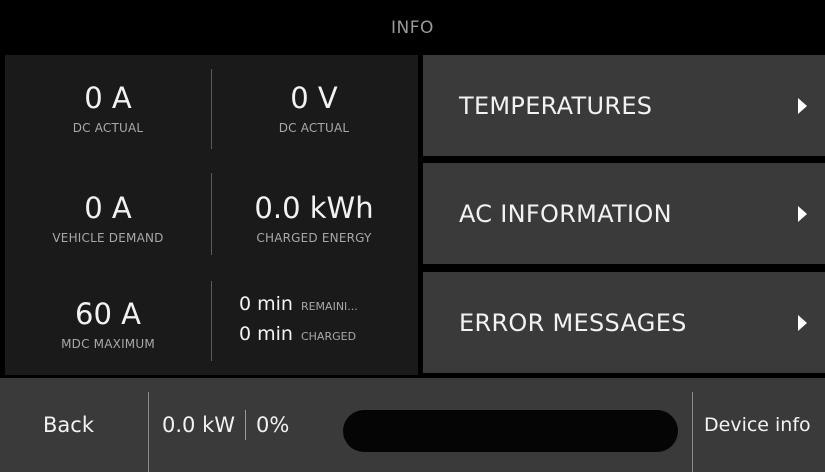 Image resolution: width=825 pixels, height=472 pixels. What do you see at coordinates (108, 314) in the screenshot?
I see `mdc-maximum-value: 60 A` at bounding box center [108, 314].